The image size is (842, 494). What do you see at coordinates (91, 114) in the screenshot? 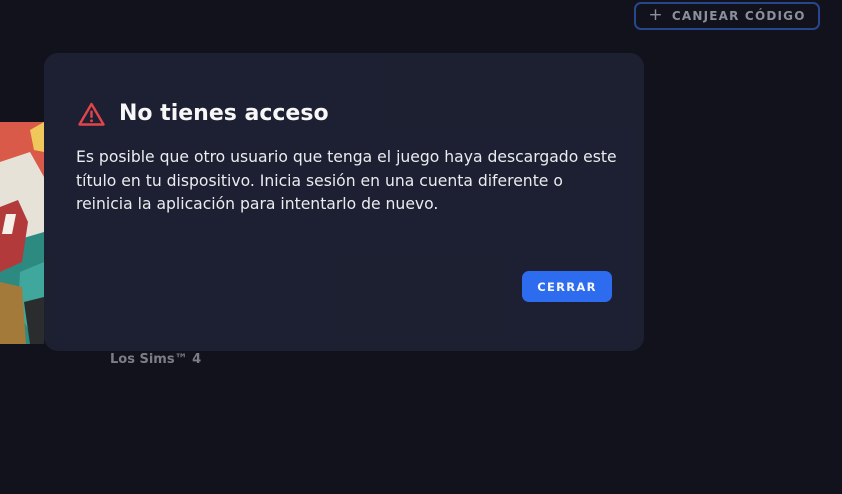
I see `warning-triangle-icon` at bounding box center [91, 114].